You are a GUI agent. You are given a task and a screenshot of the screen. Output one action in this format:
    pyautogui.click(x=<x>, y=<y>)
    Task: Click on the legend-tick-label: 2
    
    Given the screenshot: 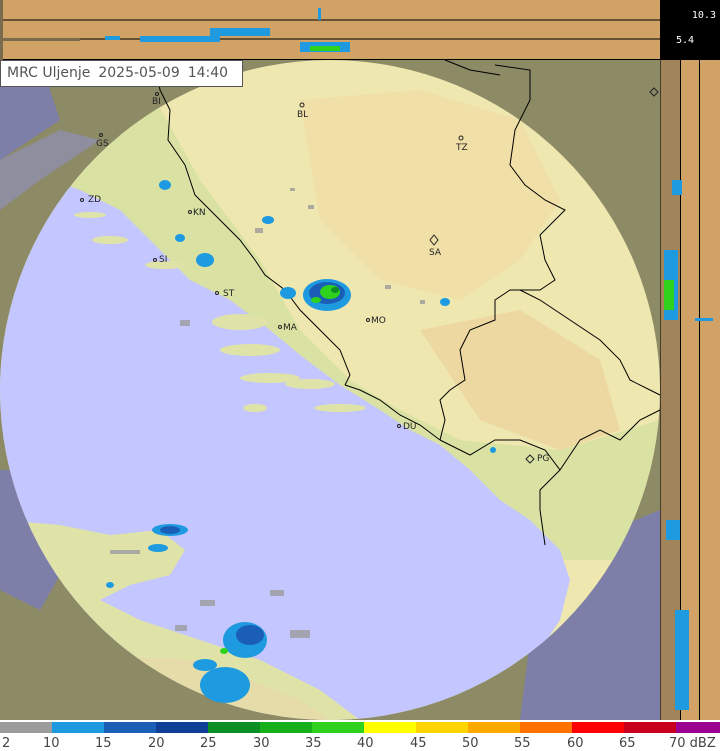 What is the action you would take?
    pyautogui.click(x=6, y=743)
    